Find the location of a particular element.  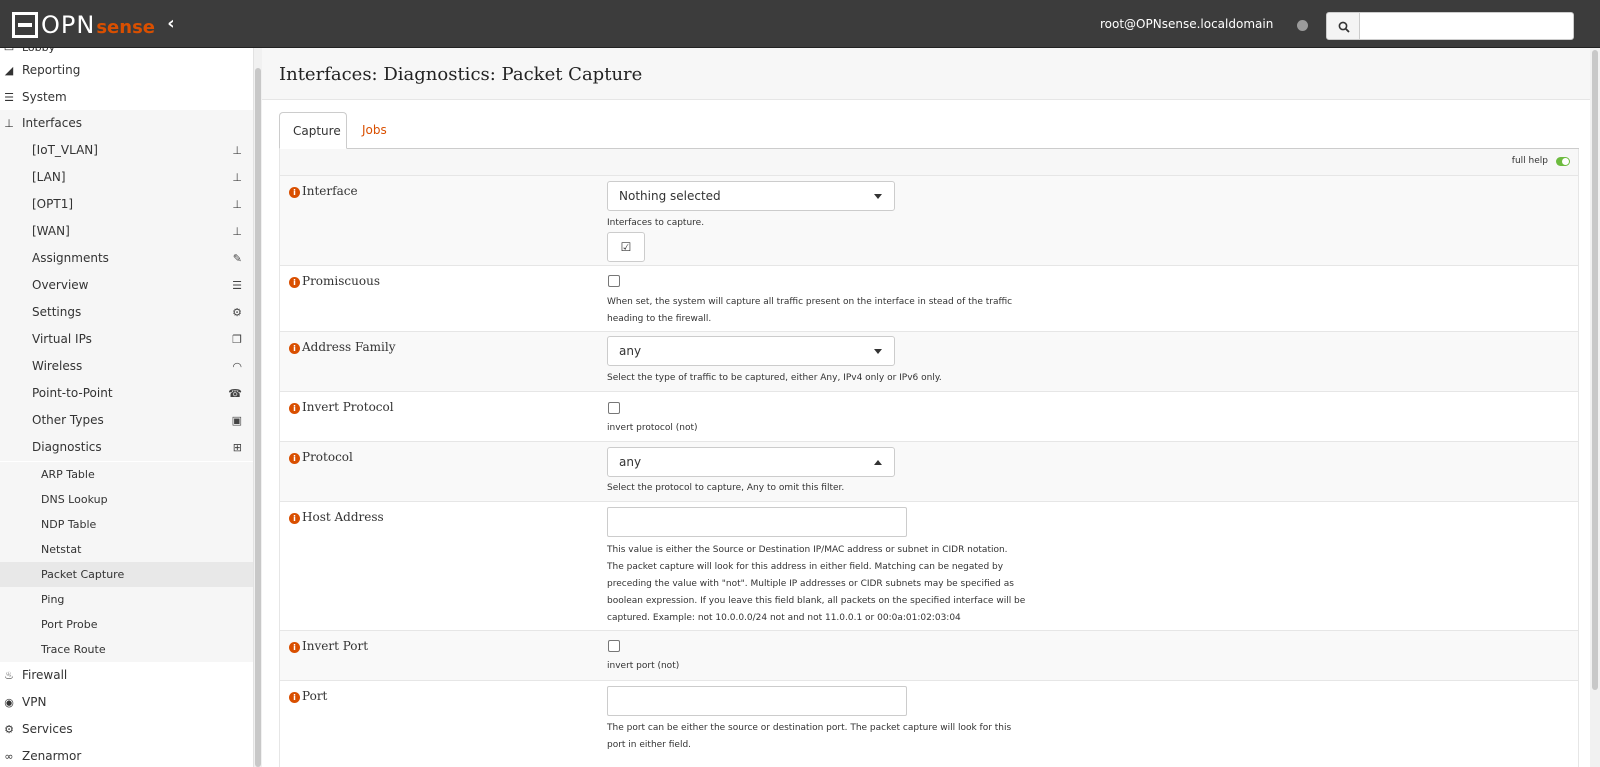

logo-sense-text: sense is located at coordinates (125, 27).